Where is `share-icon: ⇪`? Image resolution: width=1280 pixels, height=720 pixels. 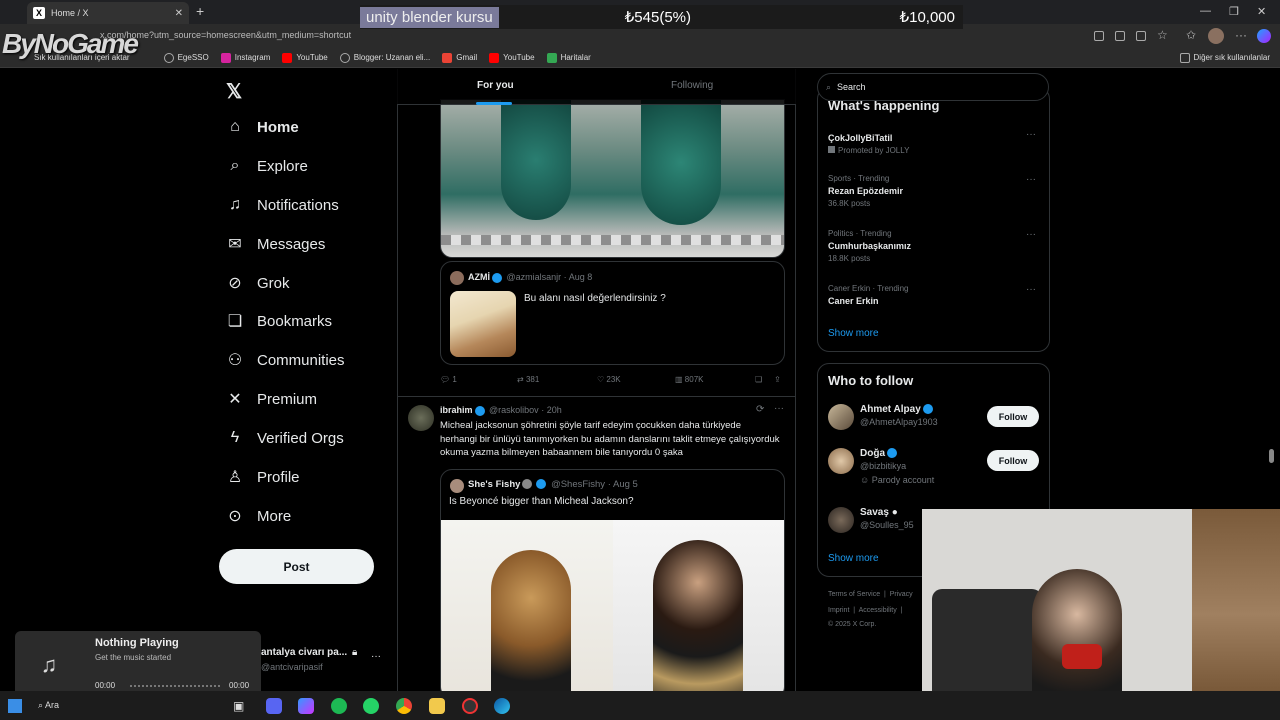 share-icon: ⇪ is located at coordinates (777, 379).